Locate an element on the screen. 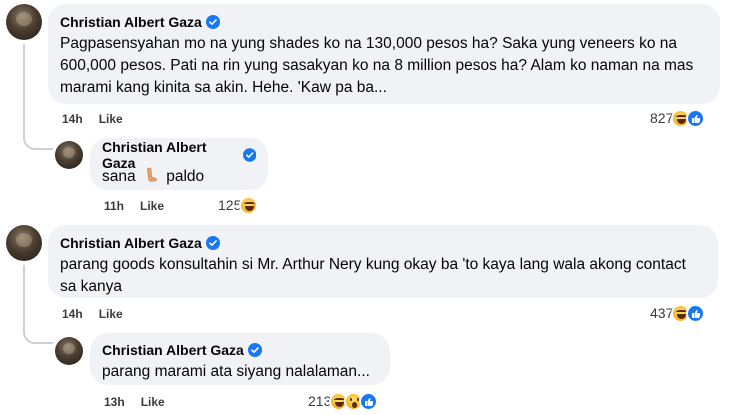 The height and width of the screenshot is (415, 750). reaction-count: 437 is located at coordinates (662, 313).